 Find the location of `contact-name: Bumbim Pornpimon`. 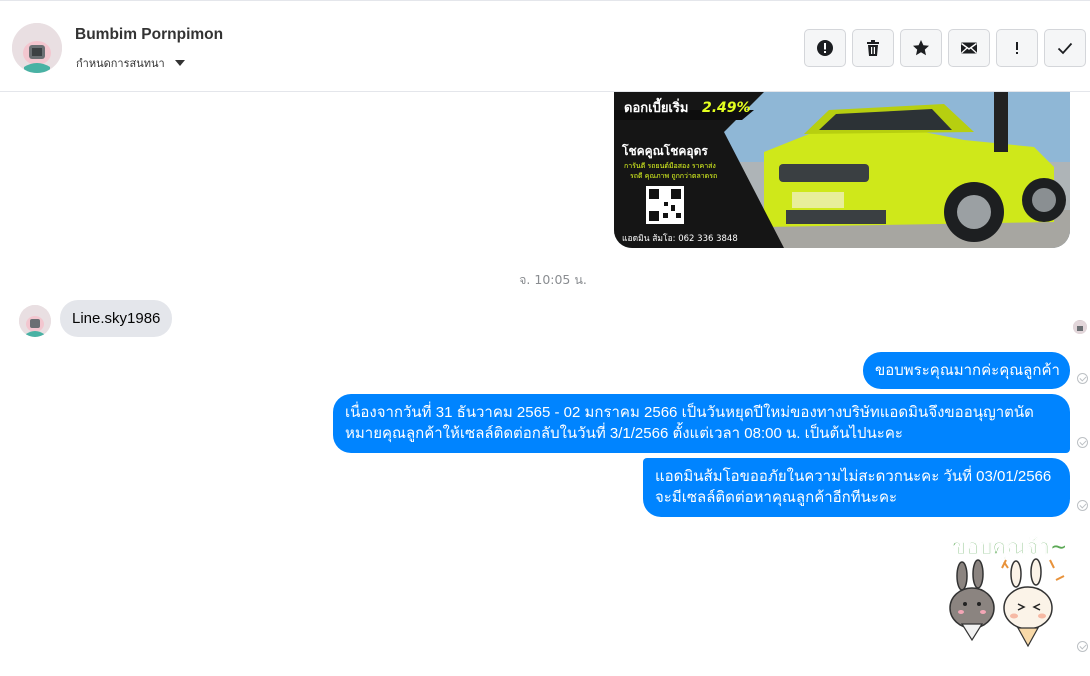

contact-name: Bumbim Pornpimon is located at coordinates (149, 35).